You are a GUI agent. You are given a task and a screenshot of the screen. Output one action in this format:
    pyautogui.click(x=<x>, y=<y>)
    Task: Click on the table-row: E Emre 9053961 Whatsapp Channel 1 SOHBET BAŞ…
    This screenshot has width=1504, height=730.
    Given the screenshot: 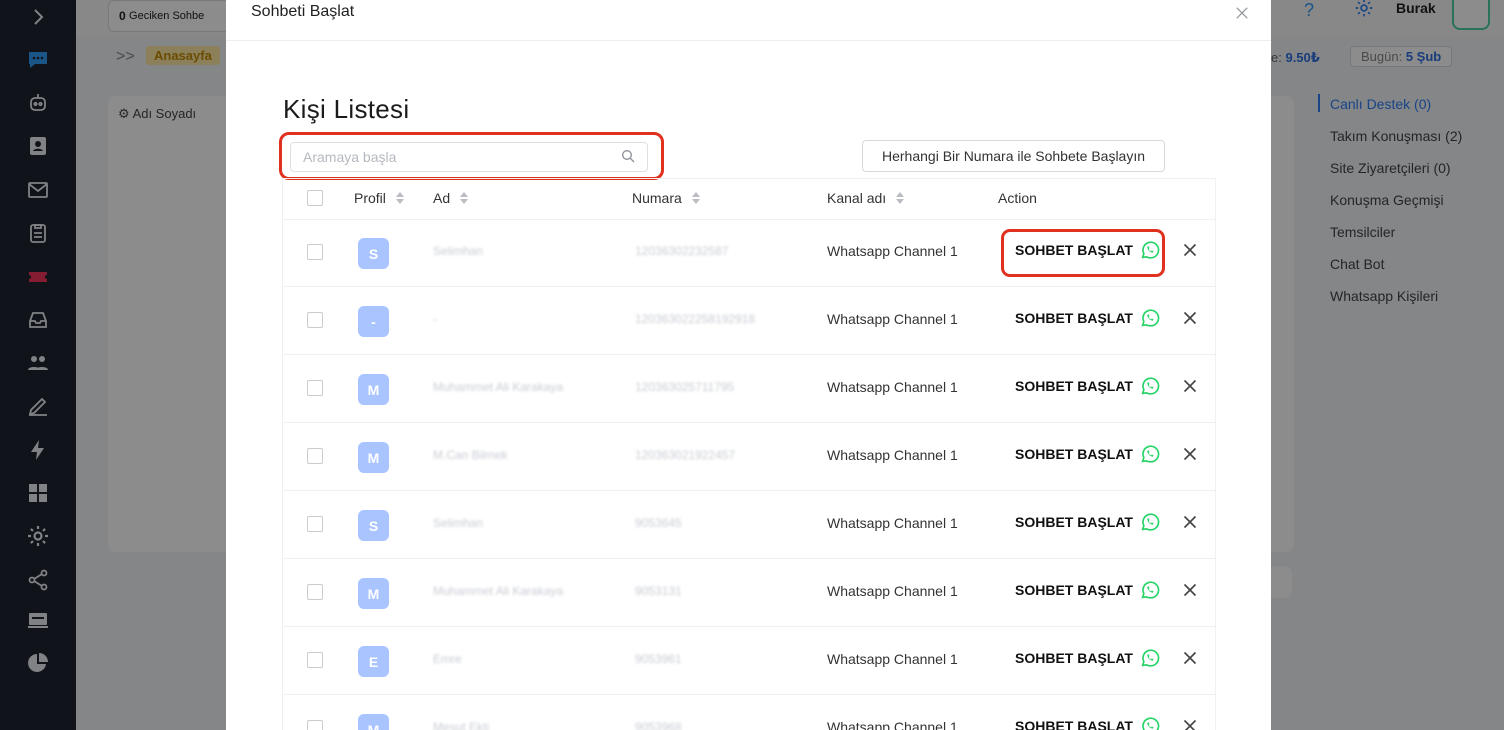 What is the action you would take?
    pyautogui.click(x=749, y=661)
    